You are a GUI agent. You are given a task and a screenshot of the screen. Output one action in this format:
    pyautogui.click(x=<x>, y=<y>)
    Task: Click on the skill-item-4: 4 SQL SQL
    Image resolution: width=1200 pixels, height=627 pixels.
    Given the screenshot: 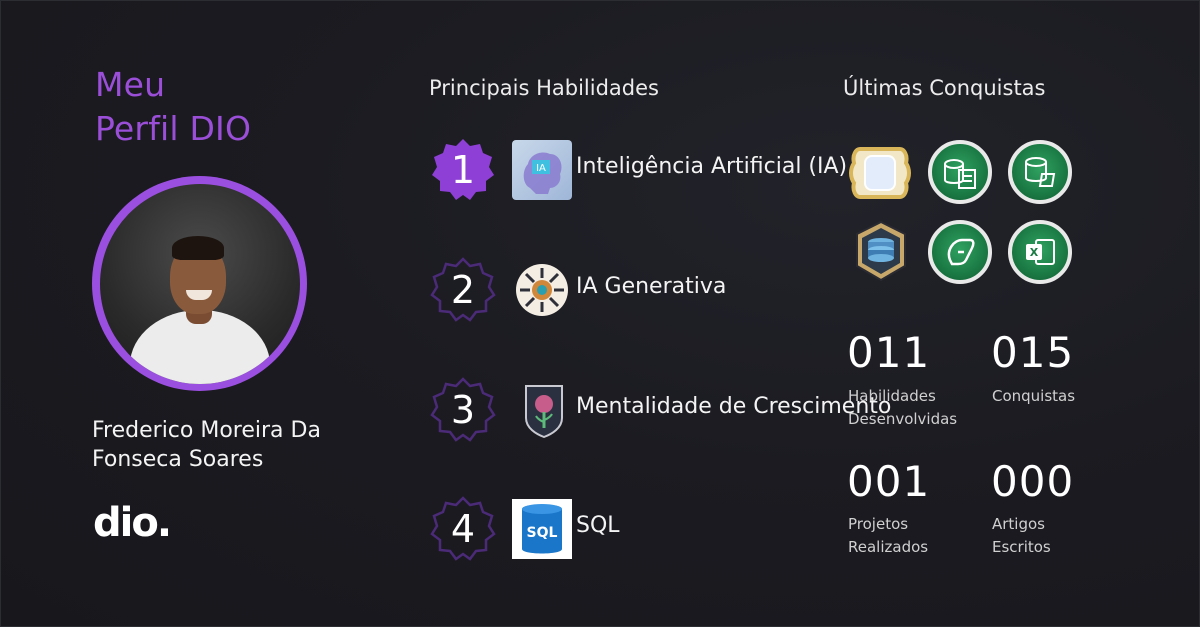 What is the action you would take?
    pyautogui.click(x=670, y=529)
    